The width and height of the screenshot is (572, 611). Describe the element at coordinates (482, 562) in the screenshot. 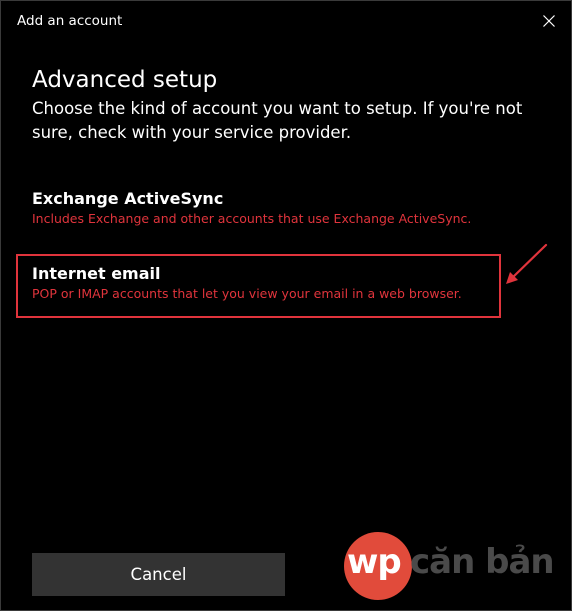

I see `watermark-brand-text: căn bản` at that location.